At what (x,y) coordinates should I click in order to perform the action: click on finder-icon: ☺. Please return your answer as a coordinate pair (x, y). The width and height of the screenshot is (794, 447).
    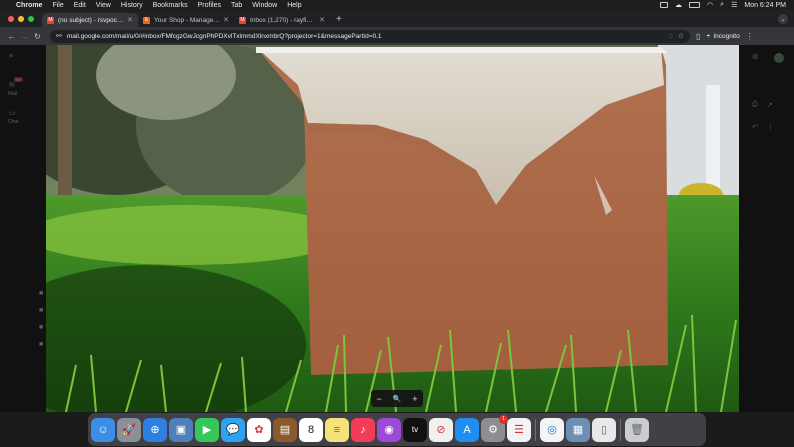
    Looking at the image, I should click on (103, 429).